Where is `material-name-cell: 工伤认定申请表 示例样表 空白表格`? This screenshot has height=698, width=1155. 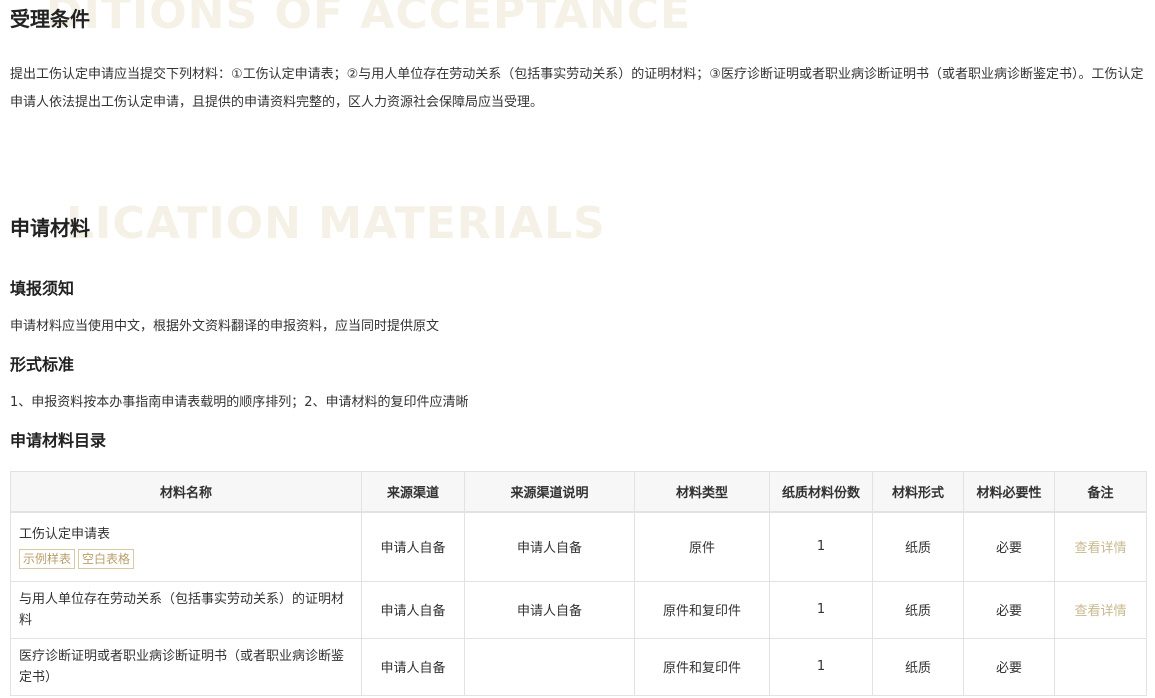
material-name-cell: 工伤认定申请表 示例样表 空白表格 is located at coordinates (186, 546).